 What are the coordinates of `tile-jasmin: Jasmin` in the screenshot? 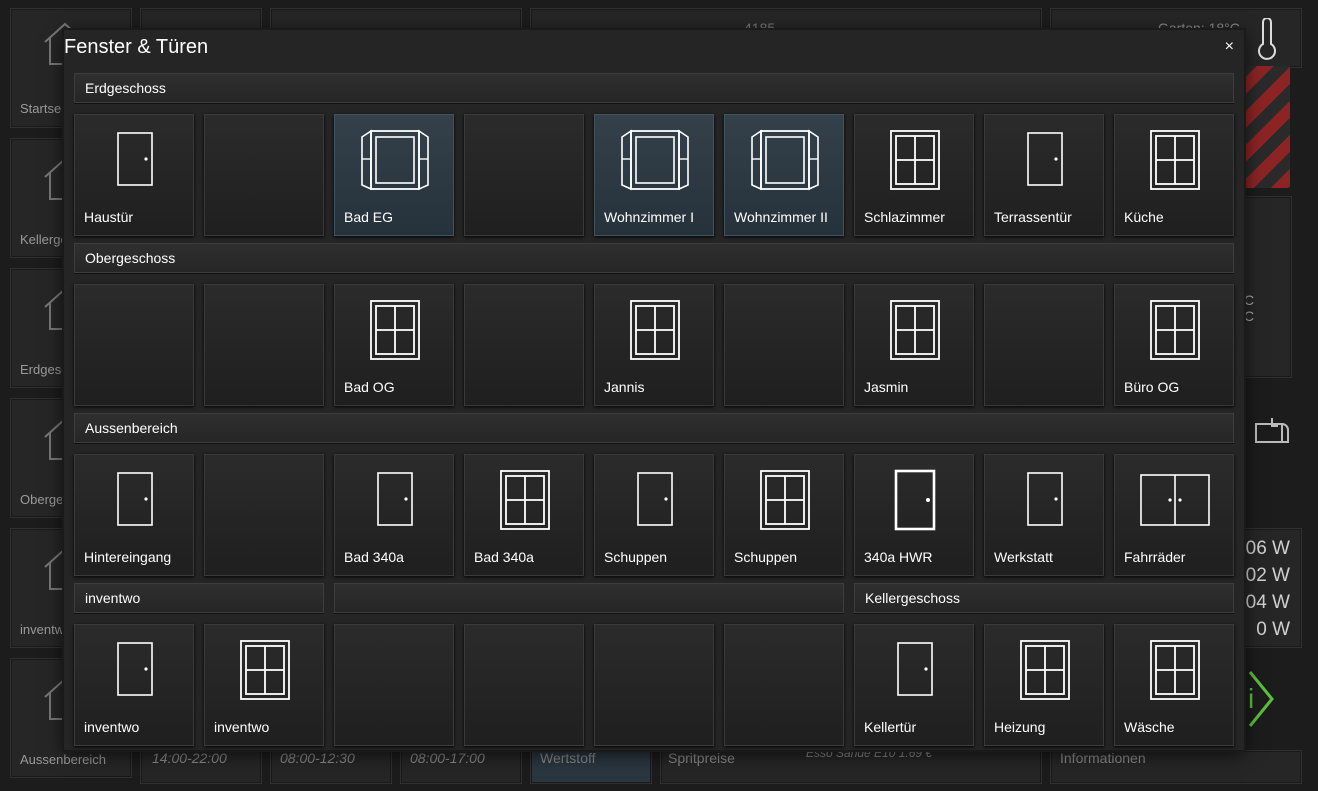 It's located at (914, 345).